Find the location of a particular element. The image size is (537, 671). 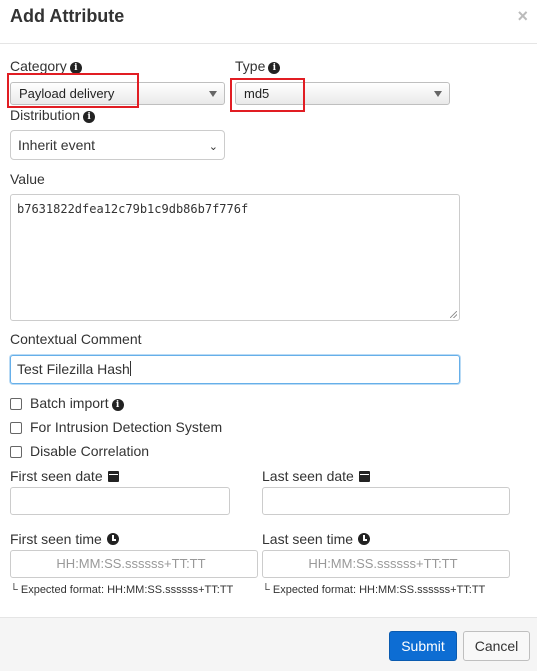

last-seen-time-label: Last seen time is located at coordinates (308, 539).